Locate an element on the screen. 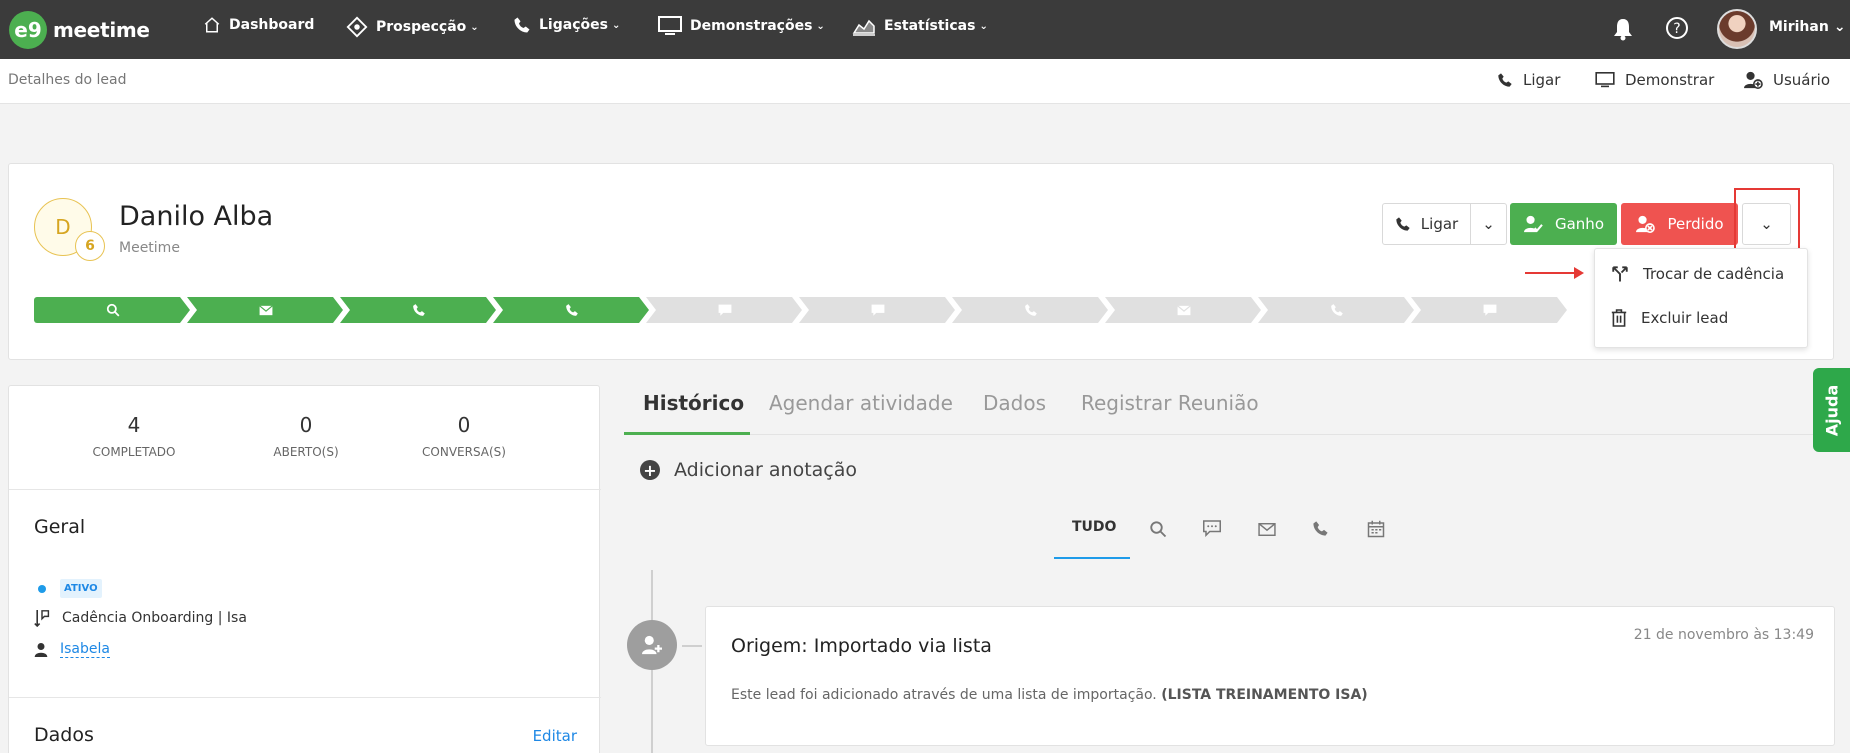 The image size is (1850, 753). logo-mark: e9 is located at coordinates (28, 29).